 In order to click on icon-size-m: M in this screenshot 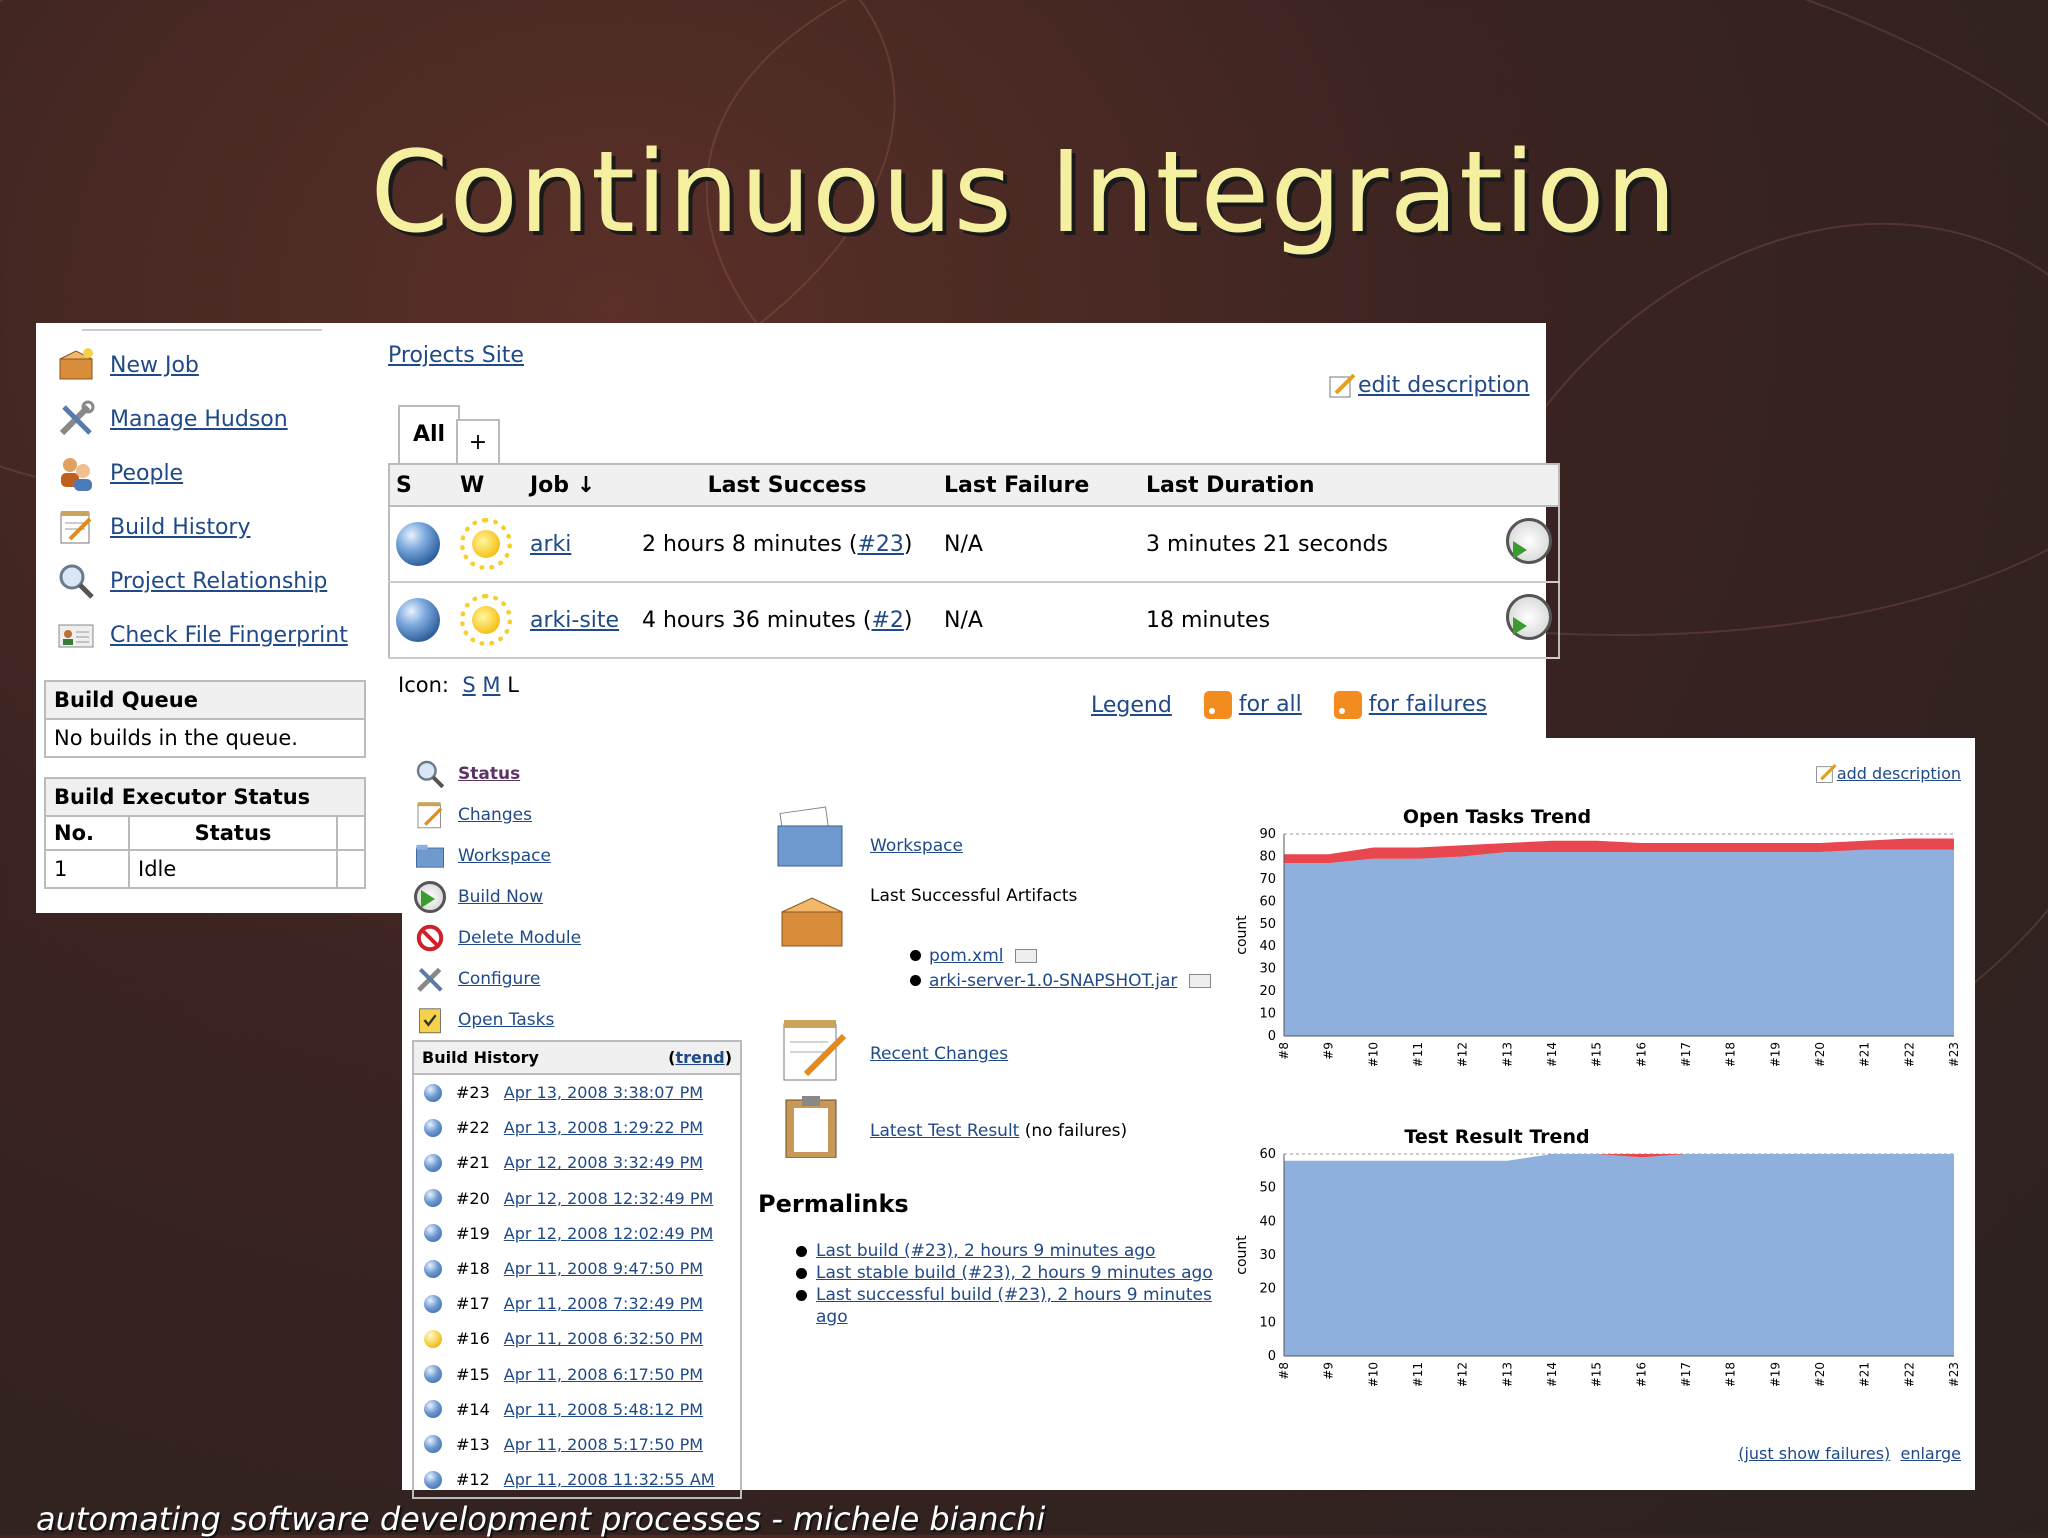, I will do `click(491, 685)`.